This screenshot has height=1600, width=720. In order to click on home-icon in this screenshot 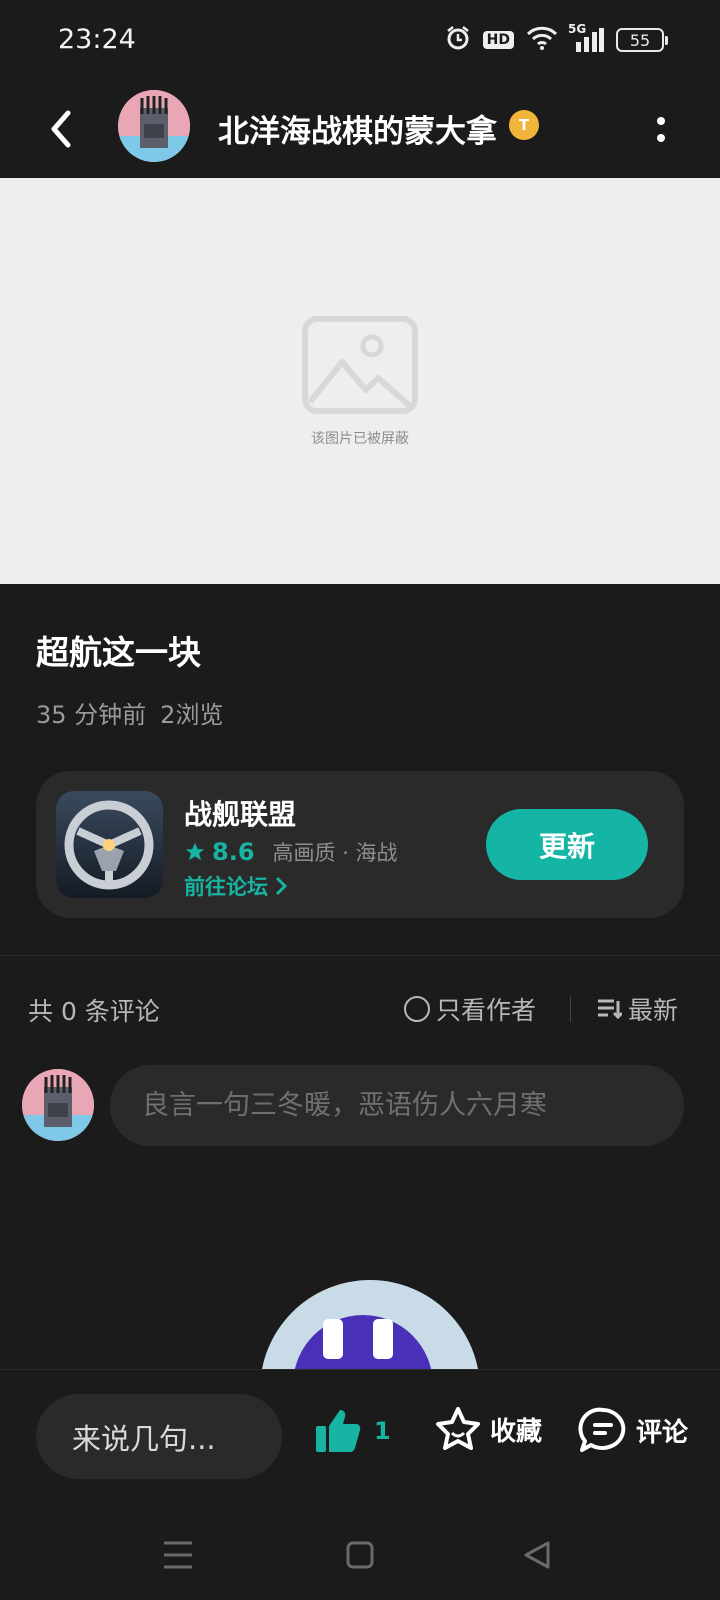, I will do `click(360, 1555)`.